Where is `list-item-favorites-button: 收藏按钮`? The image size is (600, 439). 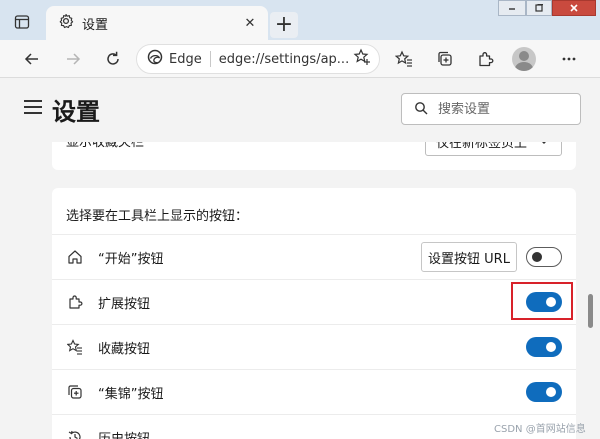 list-item-favorites-button: 收藏按钮 is located at coordinates (314, 346).